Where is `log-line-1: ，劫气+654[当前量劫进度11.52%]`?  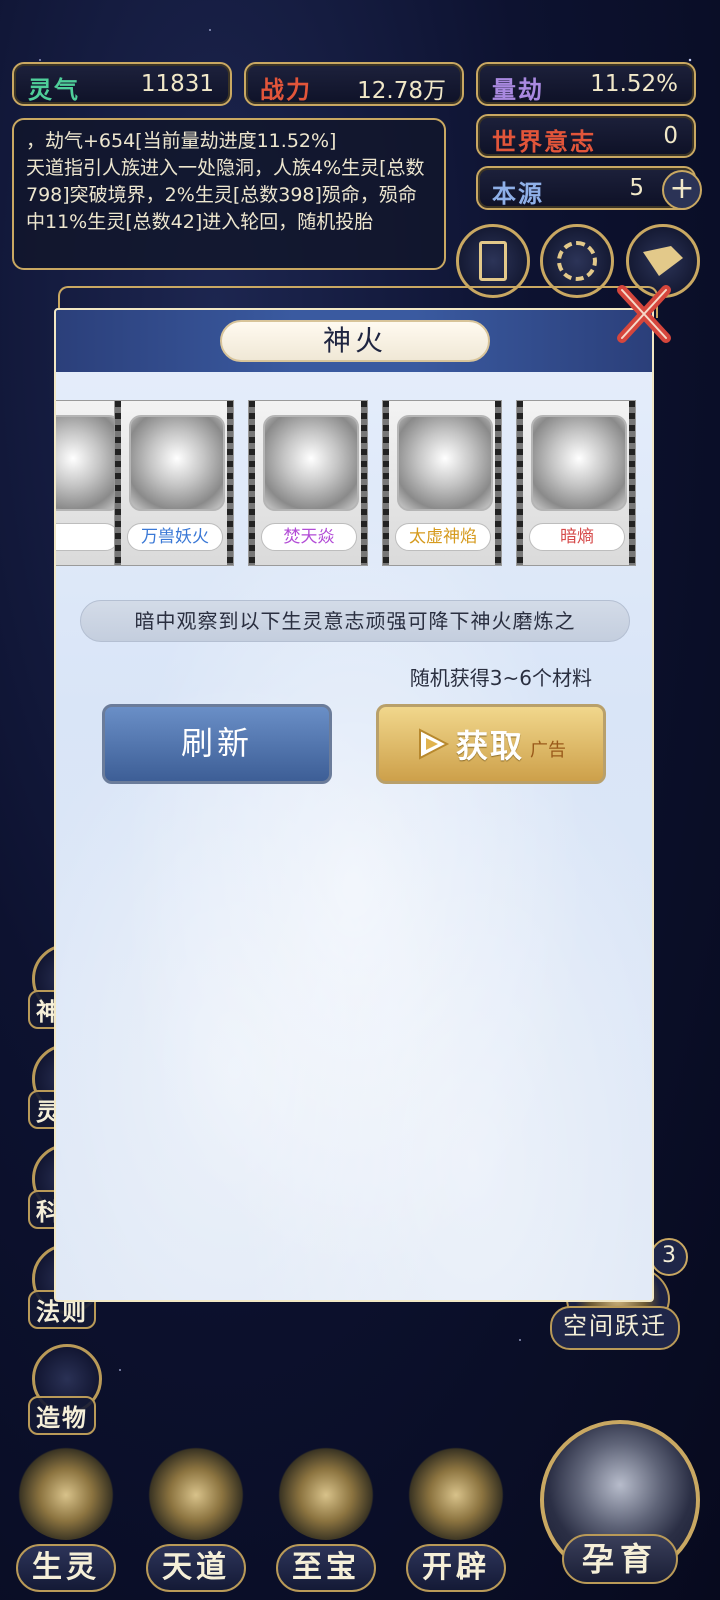 log-line-1: ，劫气+654[当前量劫进度11.52%] is located at coordinates (181, 141).